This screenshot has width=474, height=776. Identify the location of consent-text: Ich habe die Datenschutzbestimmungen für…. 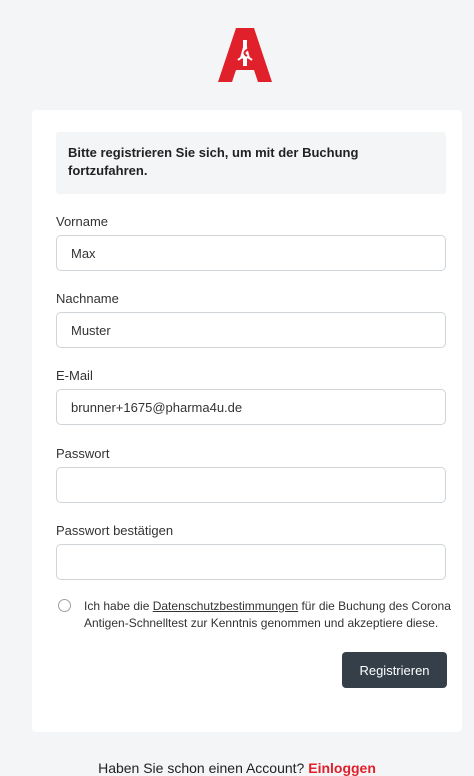
(269, 615).